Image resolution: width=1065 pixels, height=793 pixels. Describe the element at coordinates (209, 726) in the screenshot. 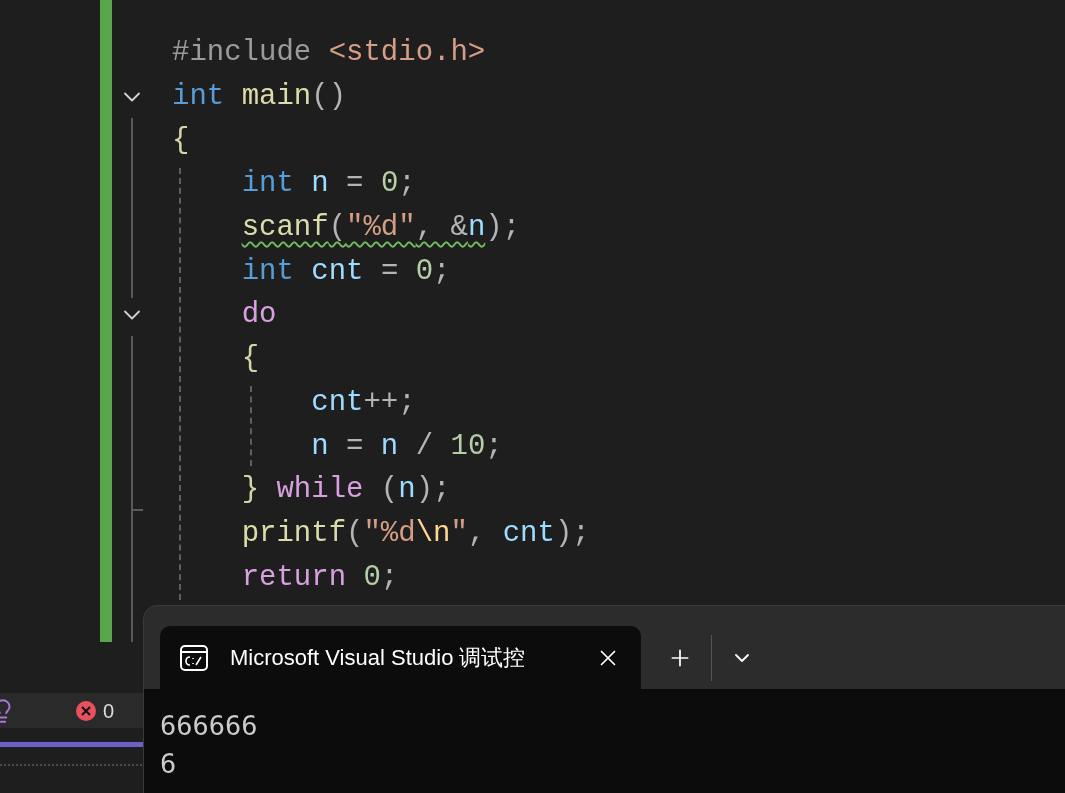

I see `output-line: 666666` at that location.